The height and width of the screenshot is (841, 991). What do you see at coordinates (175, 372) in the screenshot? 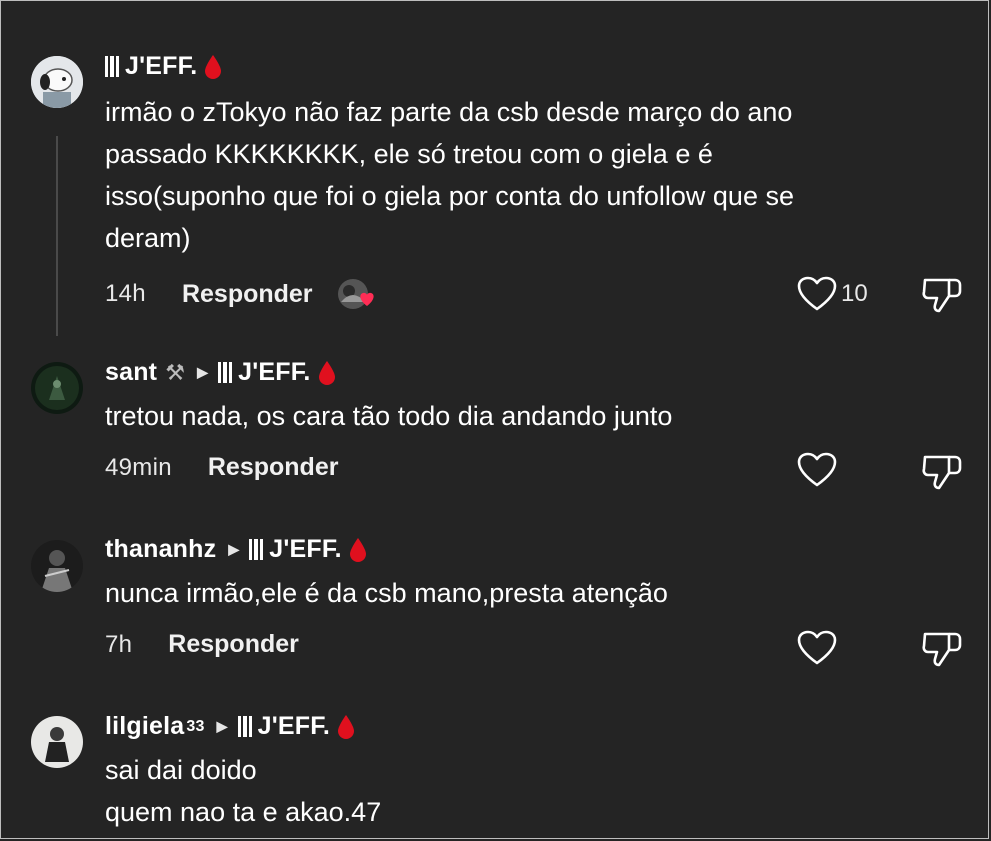
I see `hammer-icon: ⚒` at bounding box center [175, 372].